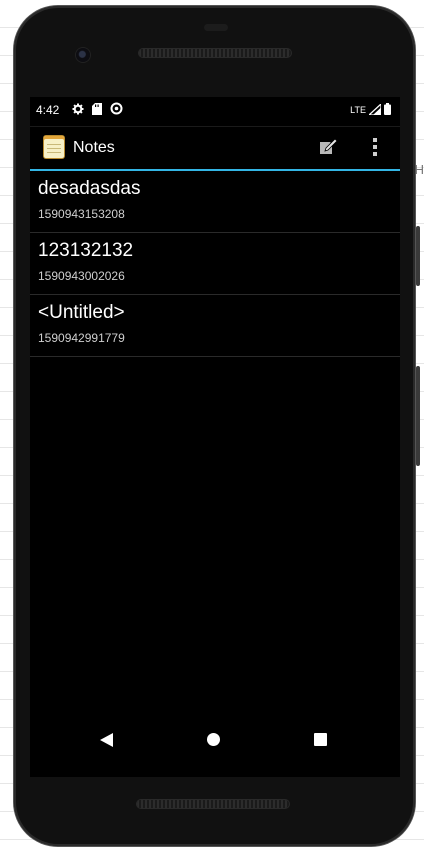  I want to click on bottom-speaker, so click(213, 804).